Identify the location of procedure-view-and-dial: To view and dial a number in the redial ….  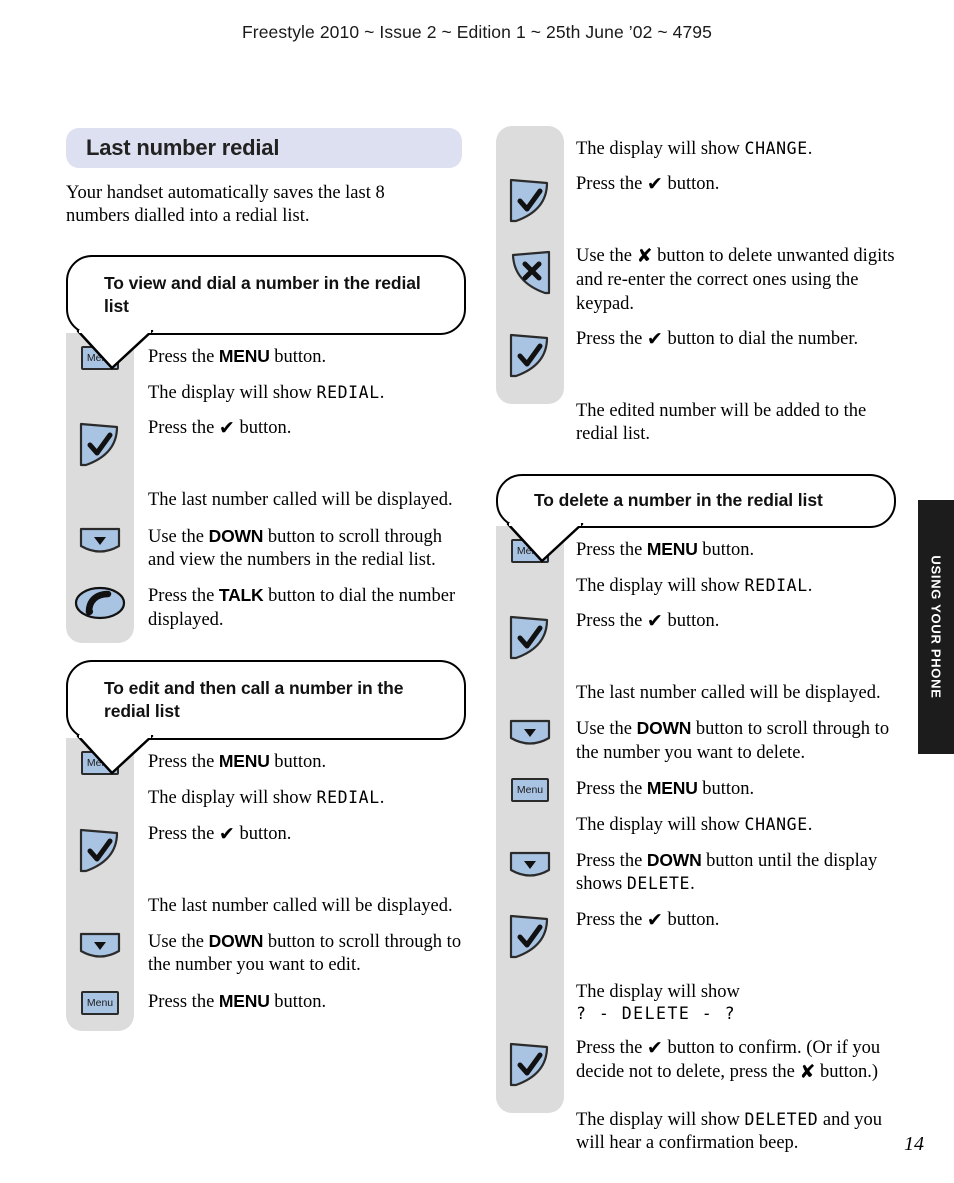
(266, 449).